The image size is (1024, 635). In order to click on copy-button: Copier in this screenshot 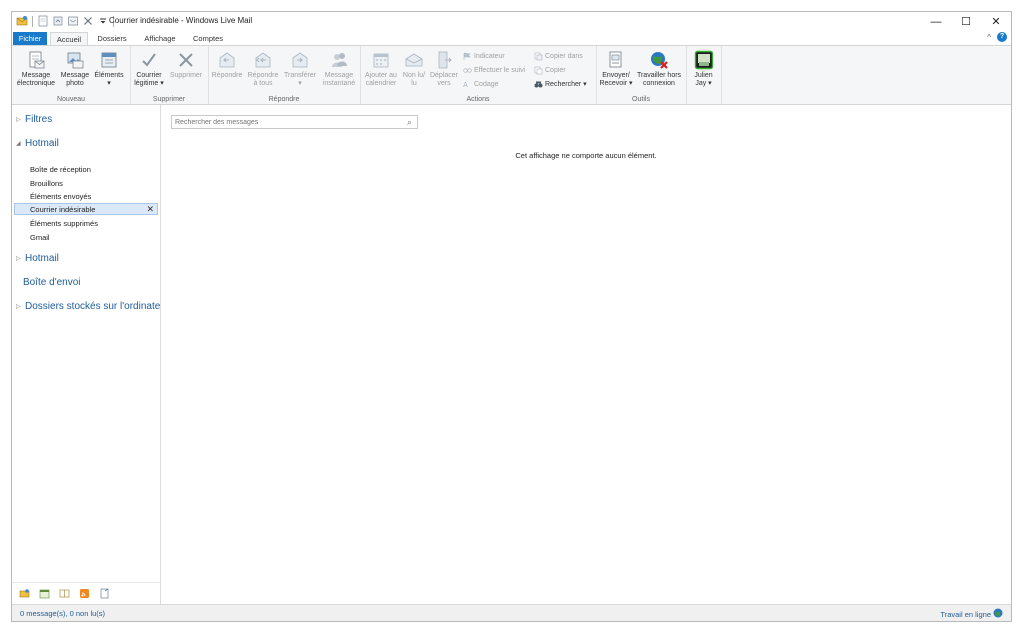, I will do `click(550, 70)`.